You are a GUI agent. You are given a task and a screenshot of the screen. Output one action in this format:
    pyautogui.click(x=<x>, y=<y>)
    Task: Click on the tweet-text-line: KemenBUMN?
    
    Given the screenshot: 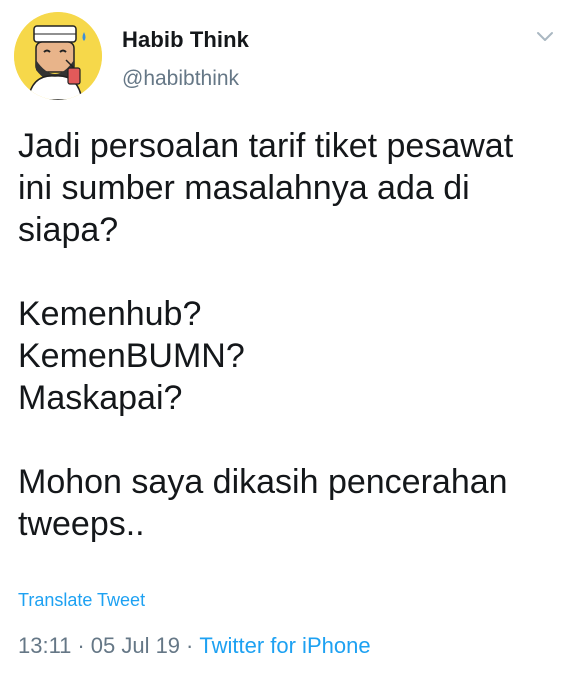 What is the action you would take?
    pyautogui.click(x=131, y=356)
    